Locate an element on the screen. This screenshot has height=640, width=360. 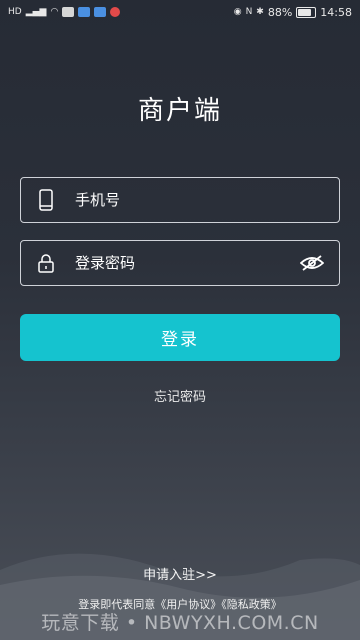
password-field is located at coordinates (180, 263).